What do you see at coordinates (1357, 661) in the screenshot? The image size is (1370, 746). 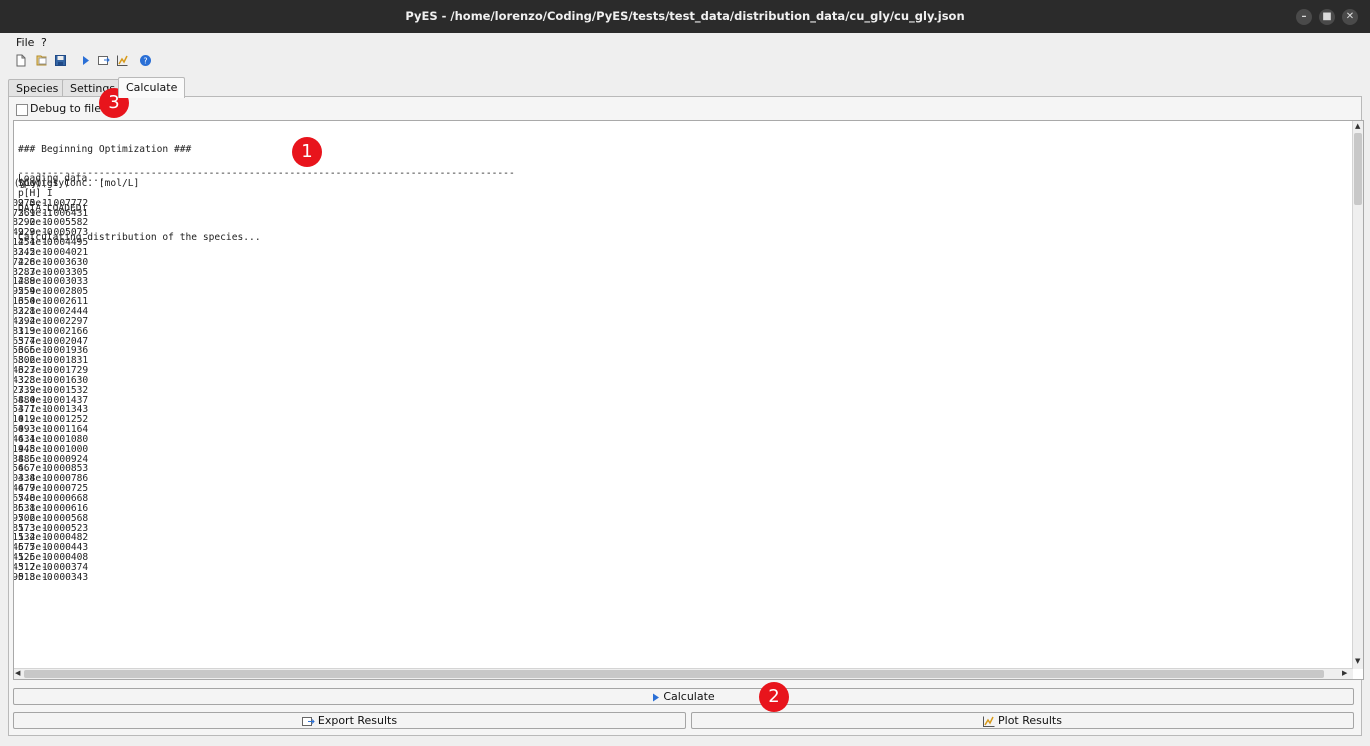 I see `scroll-down-icon: ▼` at bounding box center [1357, 661].